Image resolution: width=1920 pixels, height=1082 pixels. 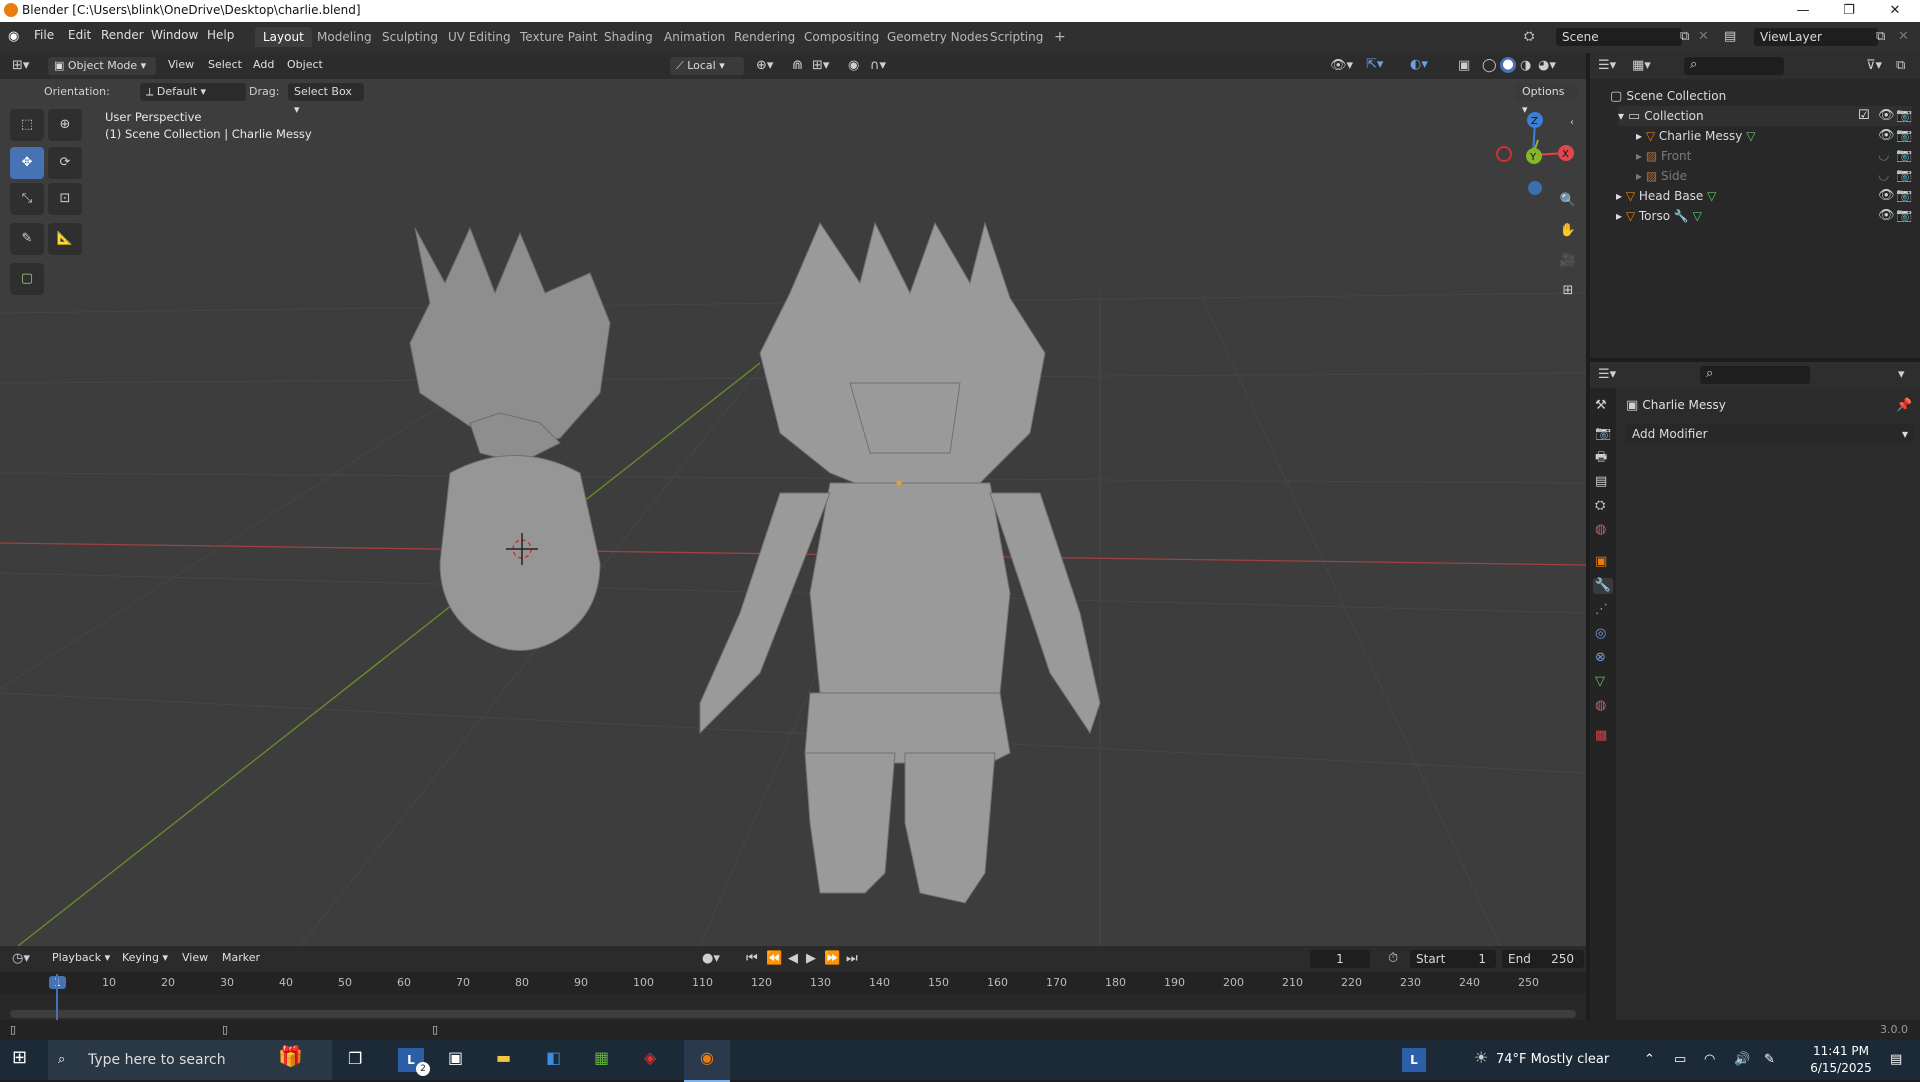 What do you see at coordinates (1883, 176) in the screenshot?
I see `side-hidden-icon: ◡` at bounding box center [1883, 176].